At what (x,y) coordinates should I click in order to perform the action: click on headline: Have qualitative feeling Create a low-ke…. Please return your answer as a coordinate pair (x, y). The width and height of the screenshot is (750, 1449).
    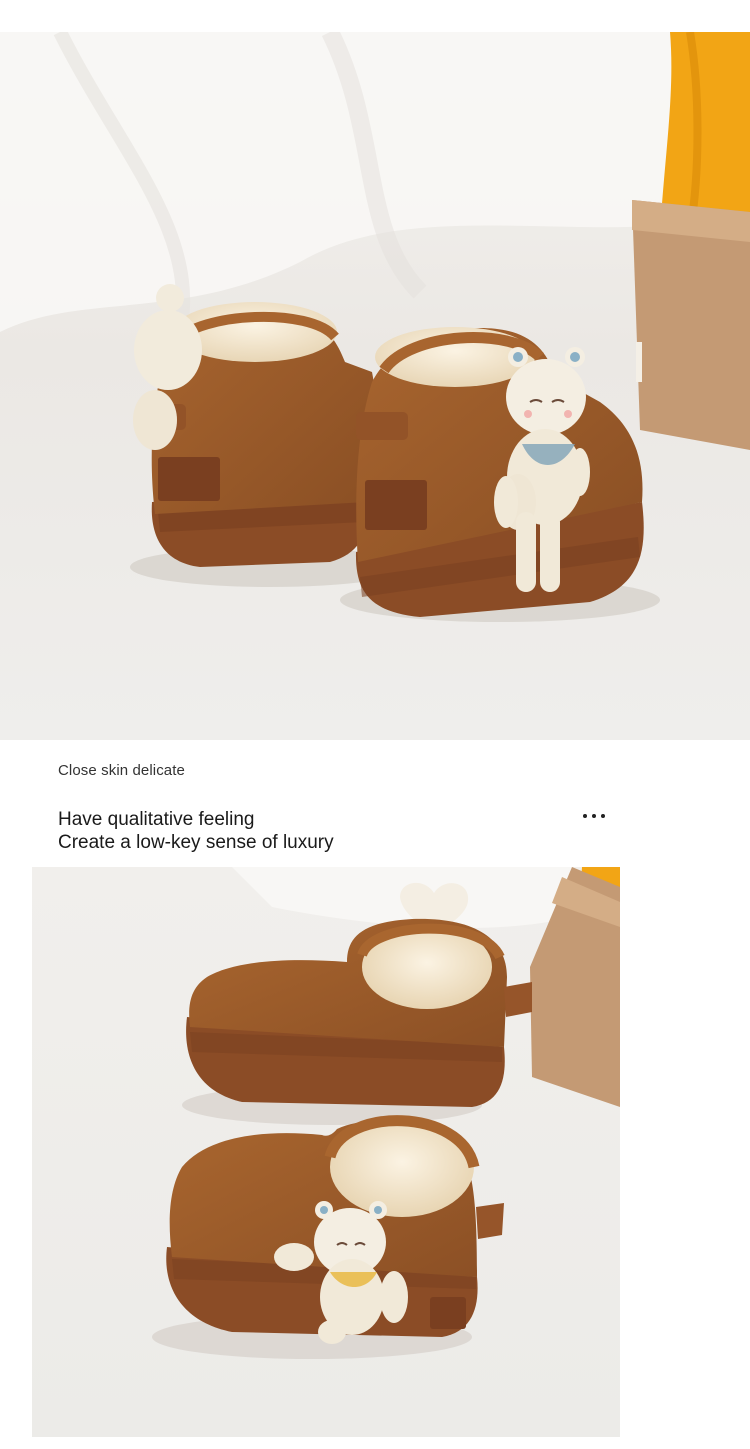
    Looking at the image, I should click on (196, 831).